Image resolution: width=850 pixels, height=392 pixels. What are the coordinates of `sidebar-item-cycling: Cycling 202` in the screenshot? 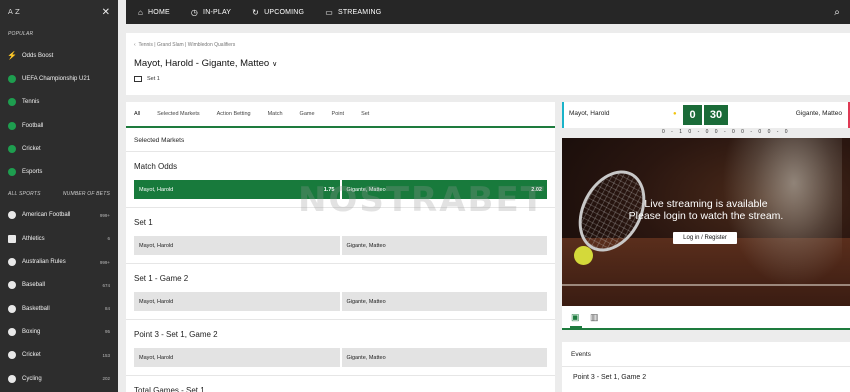 It's located at (59, 378).